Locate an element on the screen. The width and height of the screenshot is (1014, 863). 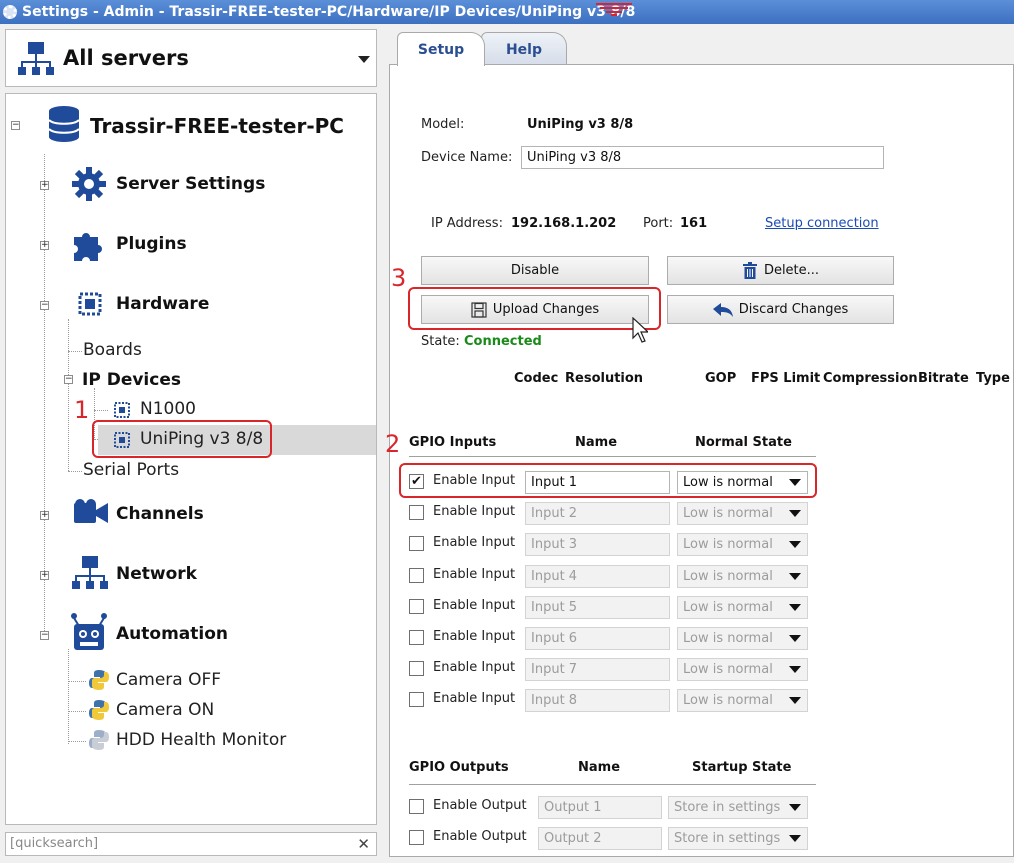
tab-help: Help is located at coordinates (524, 48).